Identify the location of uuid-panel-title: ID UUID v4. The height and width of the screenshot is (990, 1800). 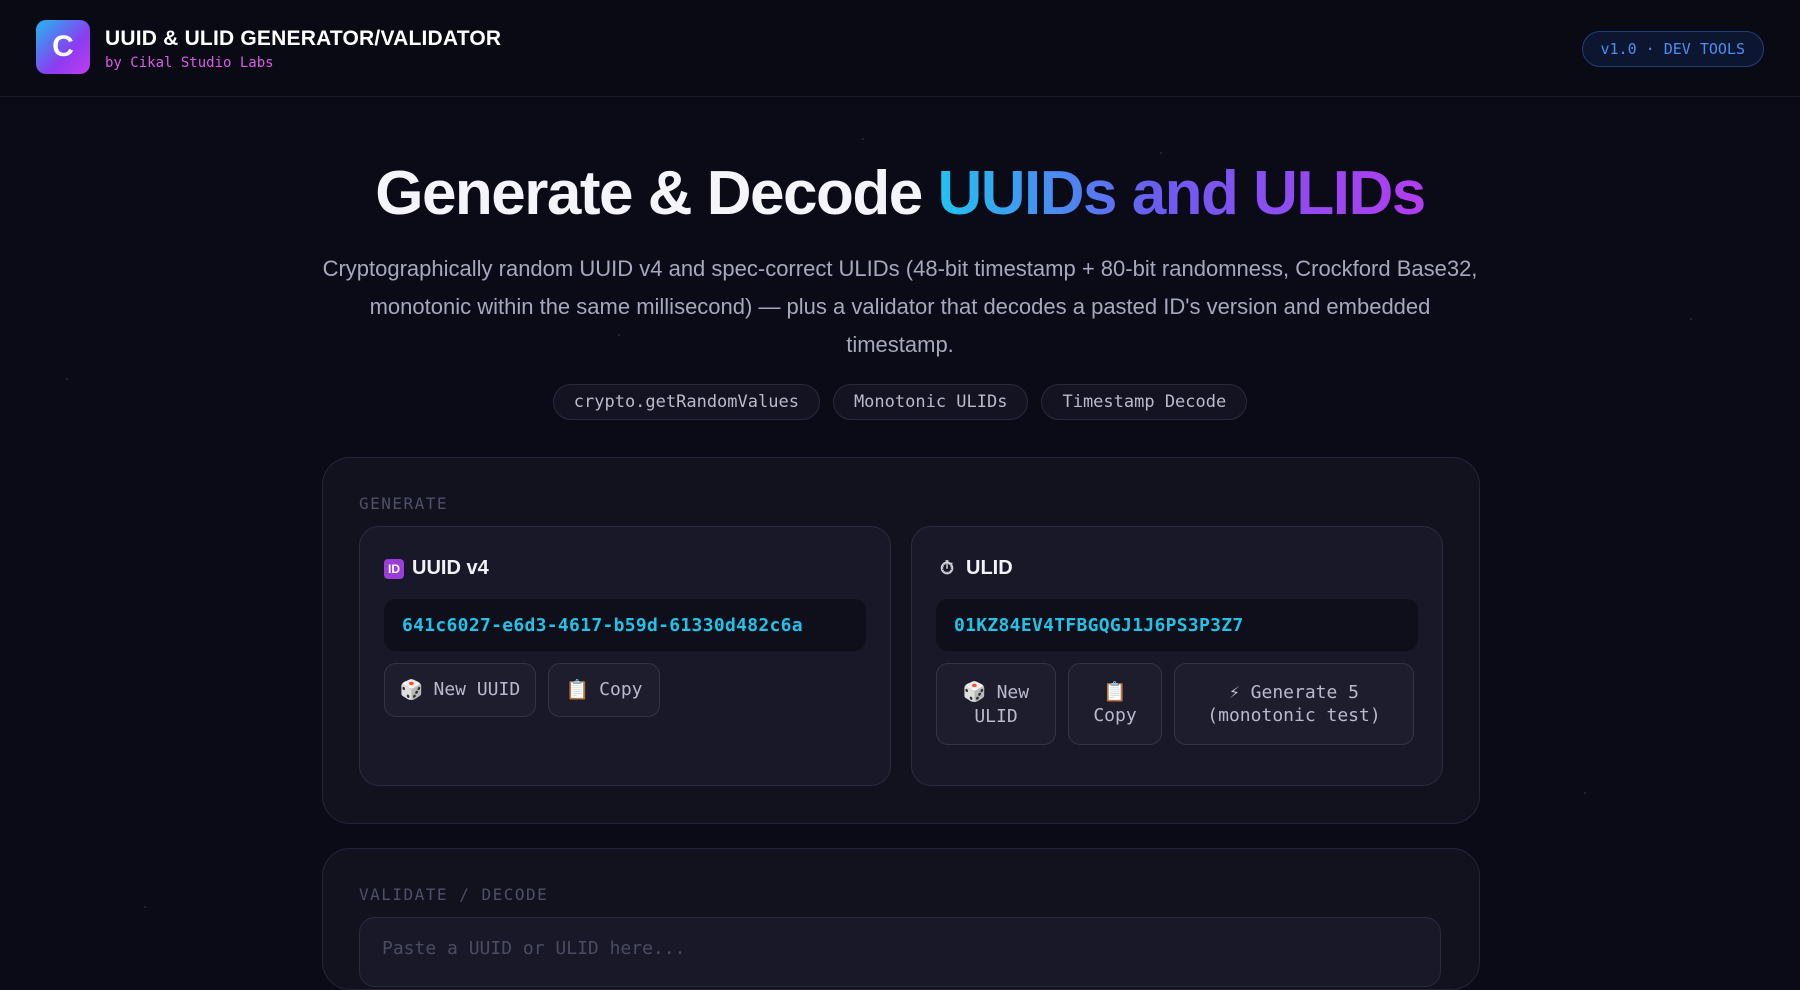
(436, 568).